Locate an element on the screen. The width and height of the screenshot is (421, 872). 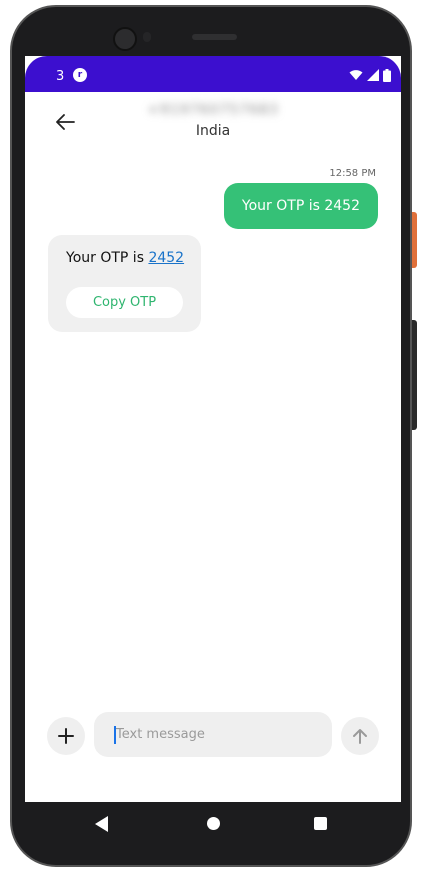
compose-field is located at coordinates (213, 734).